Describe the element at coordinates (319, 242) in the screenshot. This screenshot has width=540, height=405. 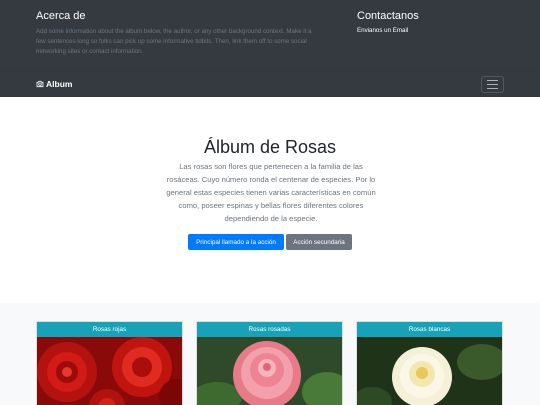
I see `secondary-cta-button: Acción secundaria` at that location.